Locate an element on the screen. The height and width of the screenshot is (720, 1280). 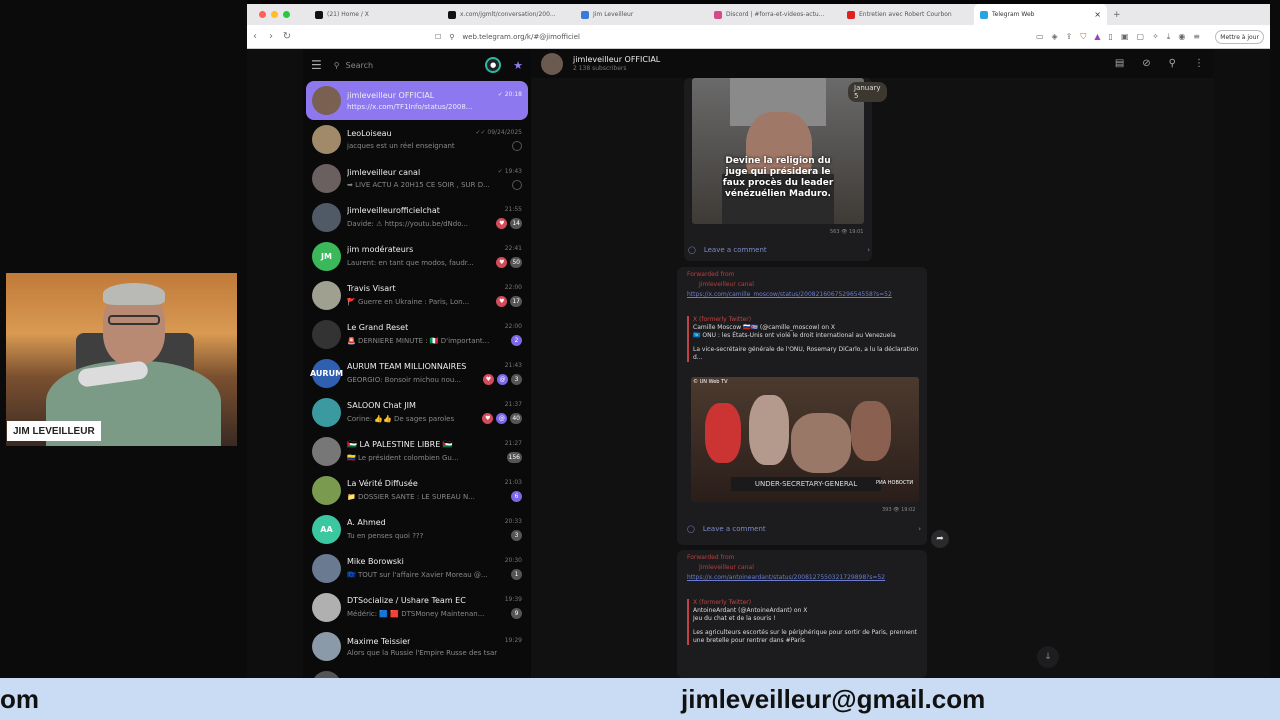
star-icon: ★ is located at coordinates (518, 65).